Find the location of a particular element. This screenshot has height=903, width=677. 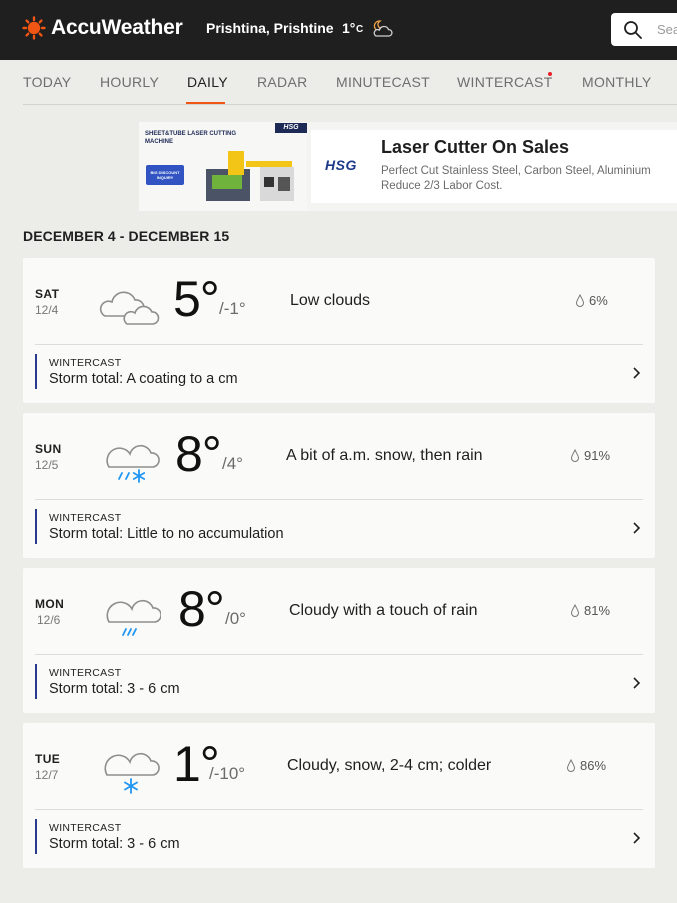

weather-phrase: A bit of a.m. snow, then rain is located at coordinates (384, 455).